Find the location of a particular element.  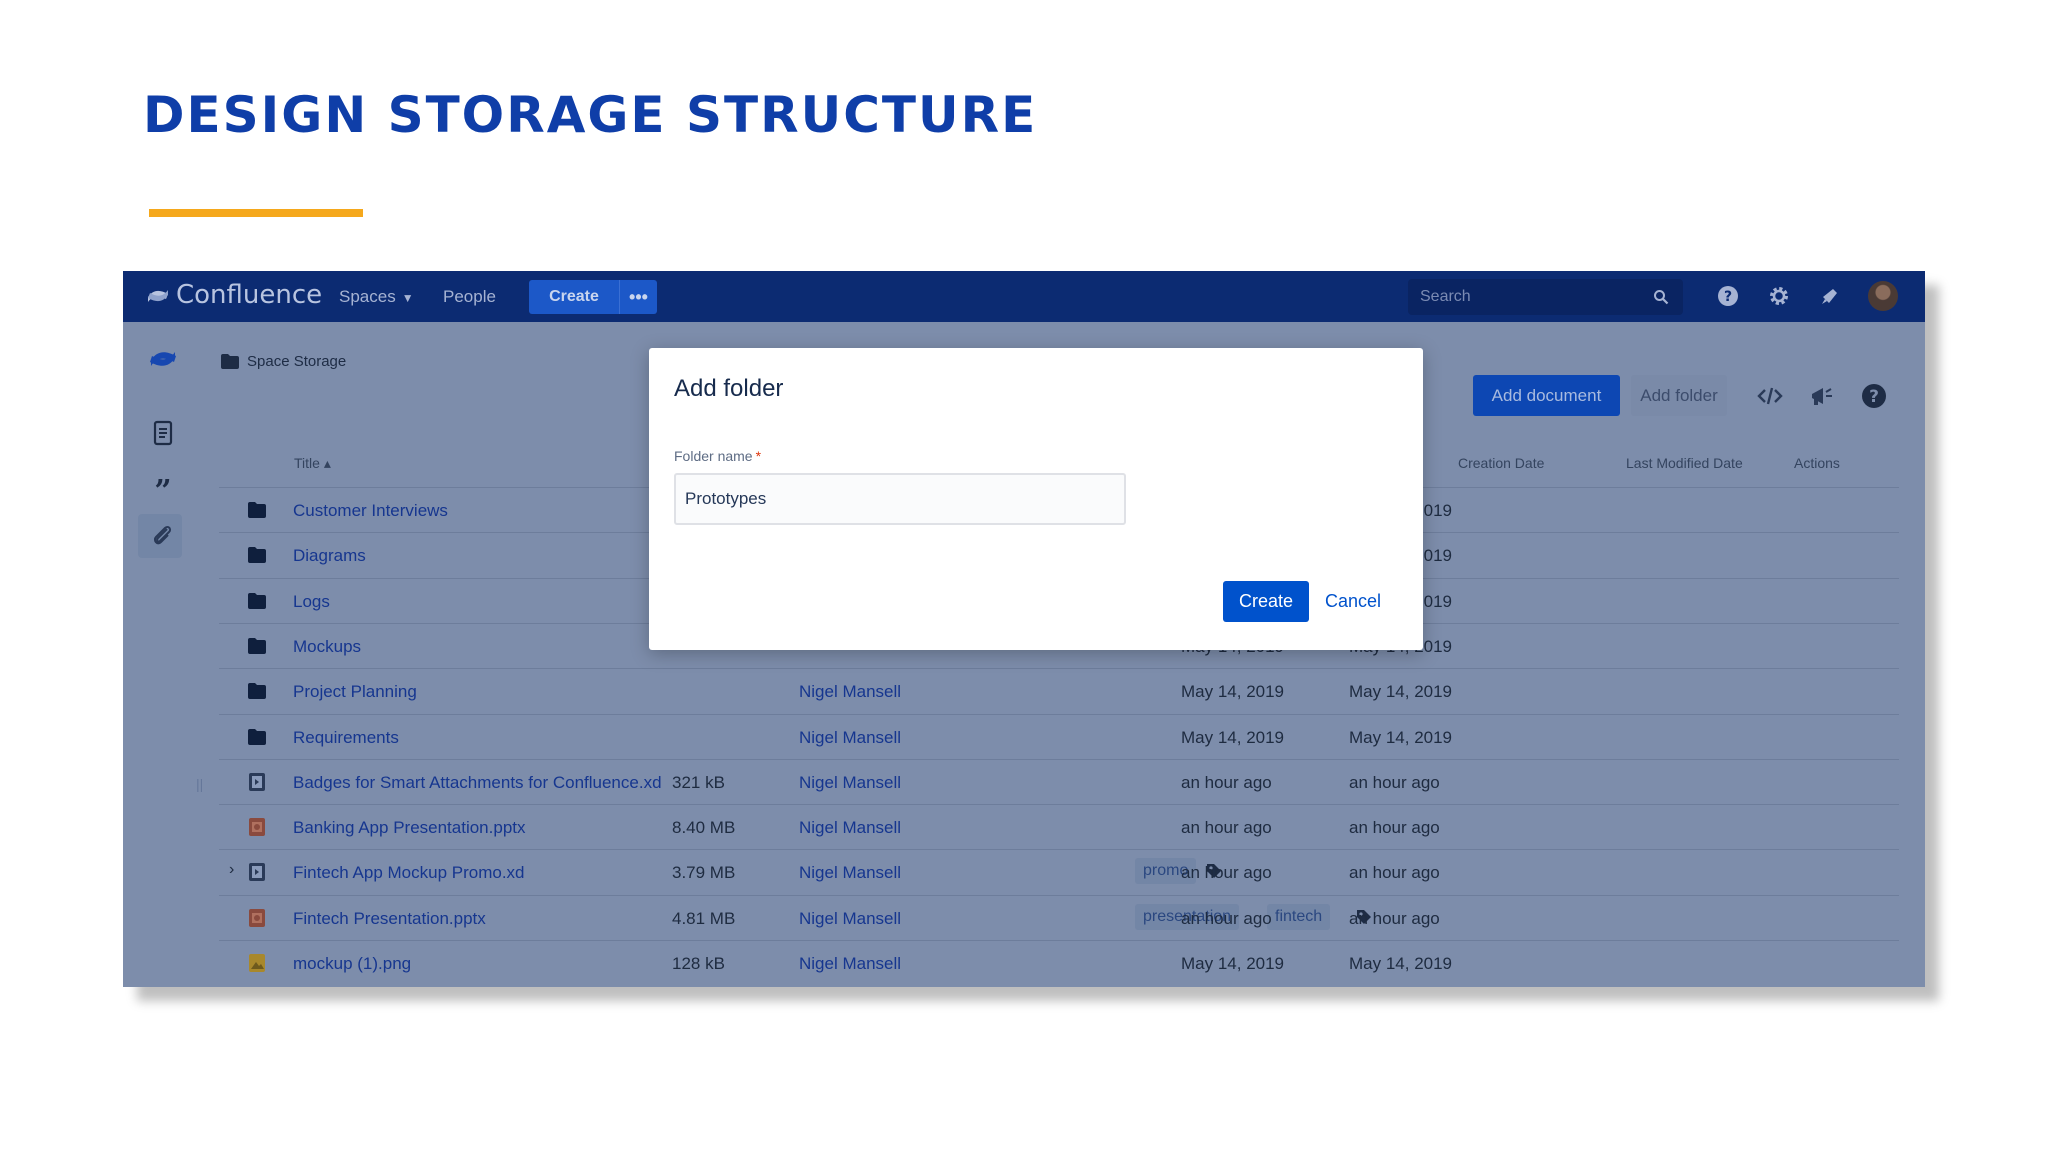

file-title-link: Project Planning is located at coordinates (355, 692).